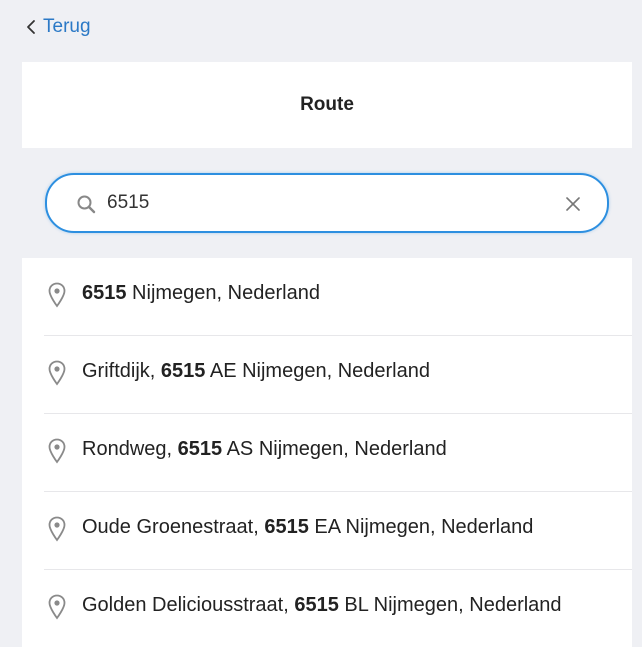 The height and width of the screenshot is (647, 642). What do you see at coordinates (338, 297) in the screenshot?
I see `result-item: 6515 Nijmegen, Nederland` at bounding box center [338, 297].